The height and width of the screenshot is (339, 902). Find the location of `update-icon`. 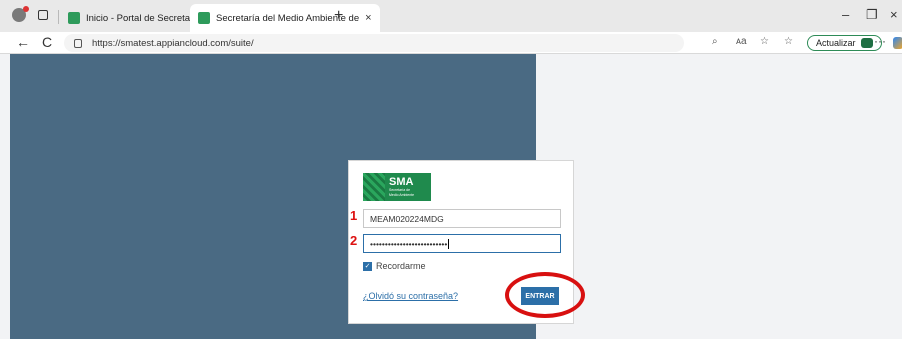

update-icon is located at coordinates (866, 43).